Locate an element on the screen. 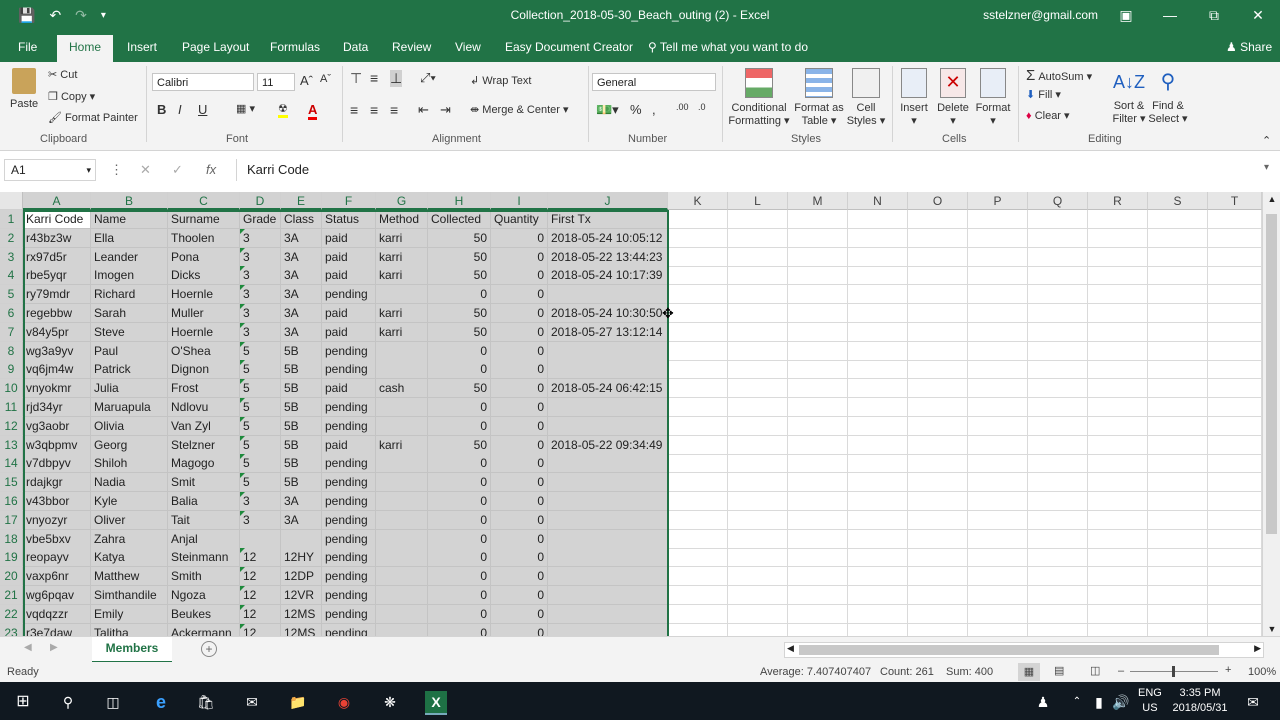 This screenshot has height=720, width=1280. close-icon: ✕ is located at coordinates (1258, 16).